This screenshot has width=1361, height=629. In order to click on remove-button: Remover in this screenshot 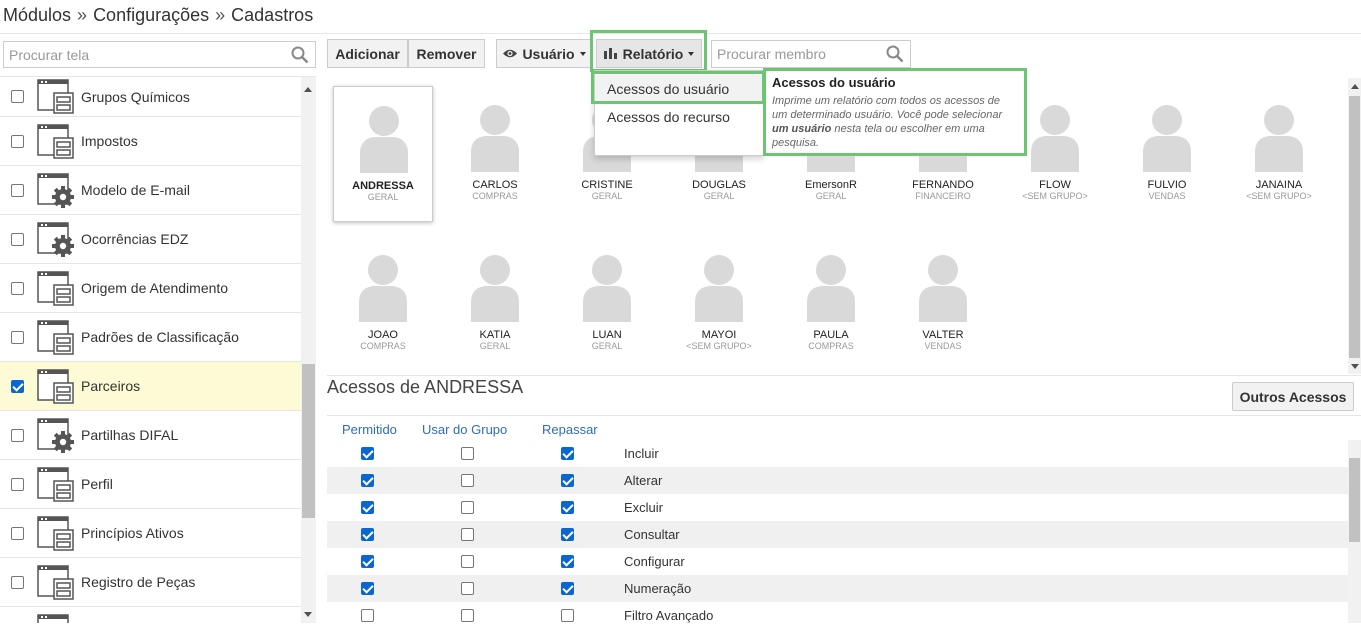, I will do `click(446, 53)`.